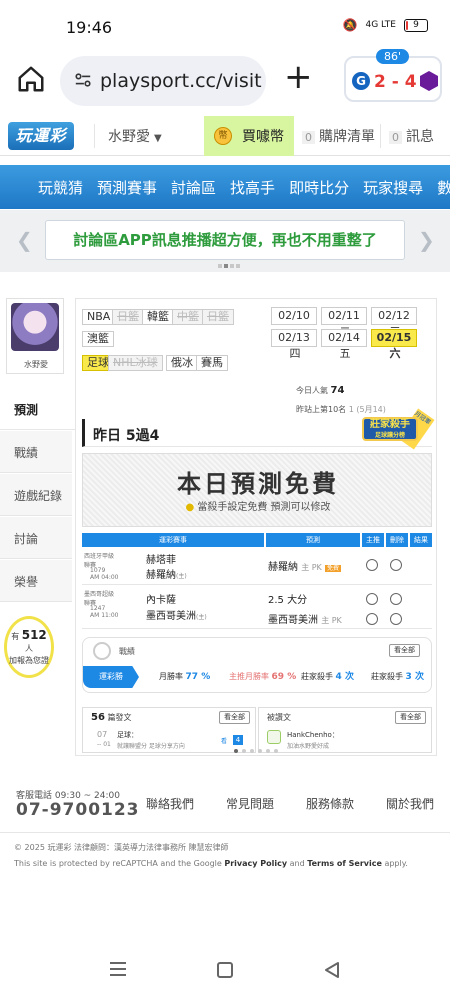  I want to click on category-tab: 俄冰, so click(182, 363).